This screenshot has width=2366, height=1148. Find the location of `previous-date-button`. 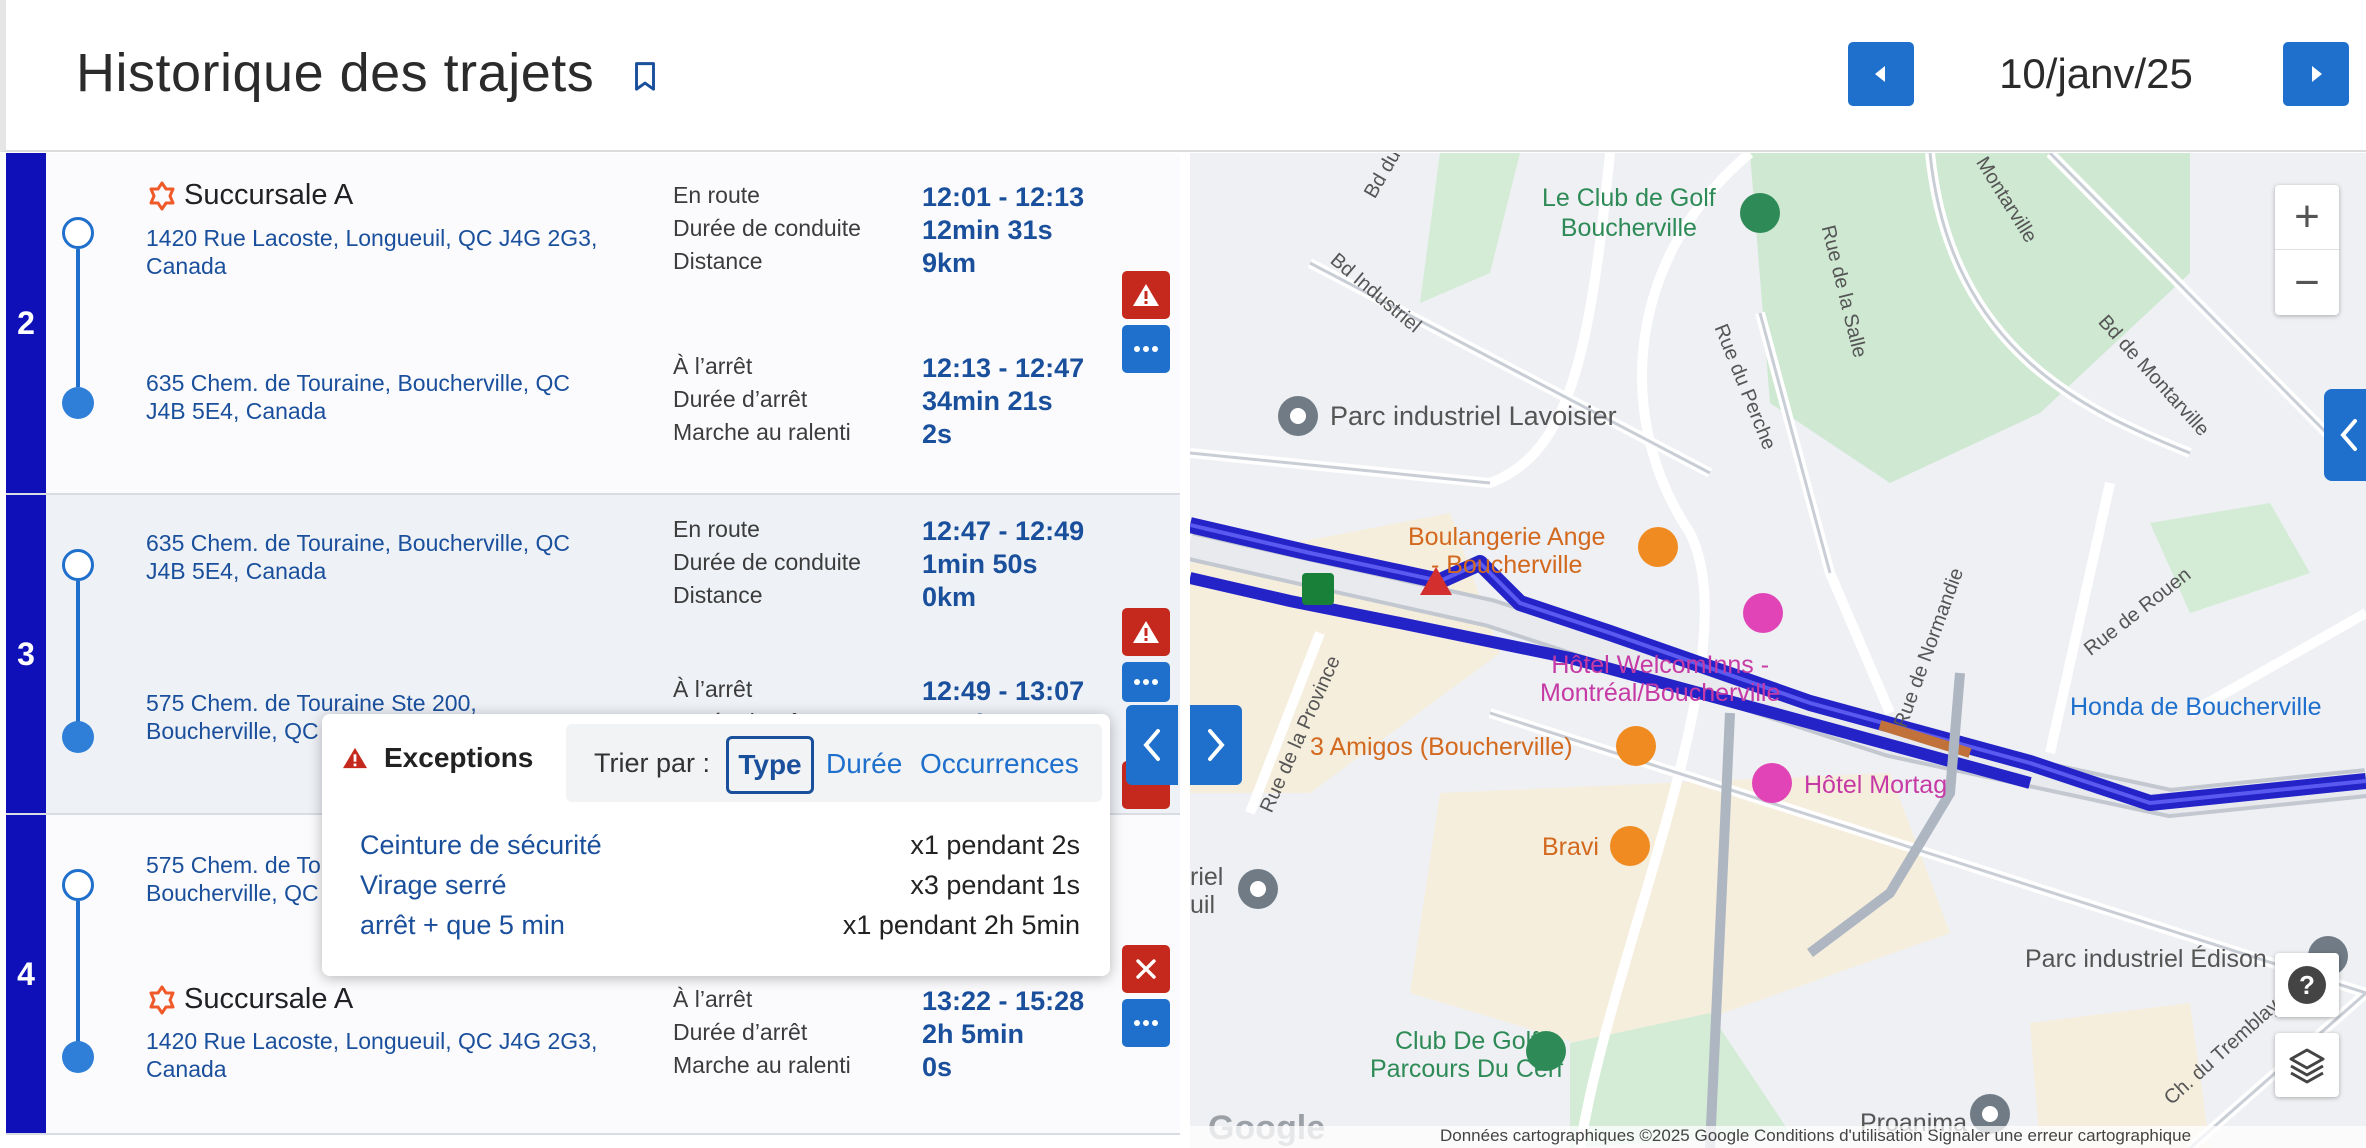

previous-date-button is located at coordinates (1881, 74).